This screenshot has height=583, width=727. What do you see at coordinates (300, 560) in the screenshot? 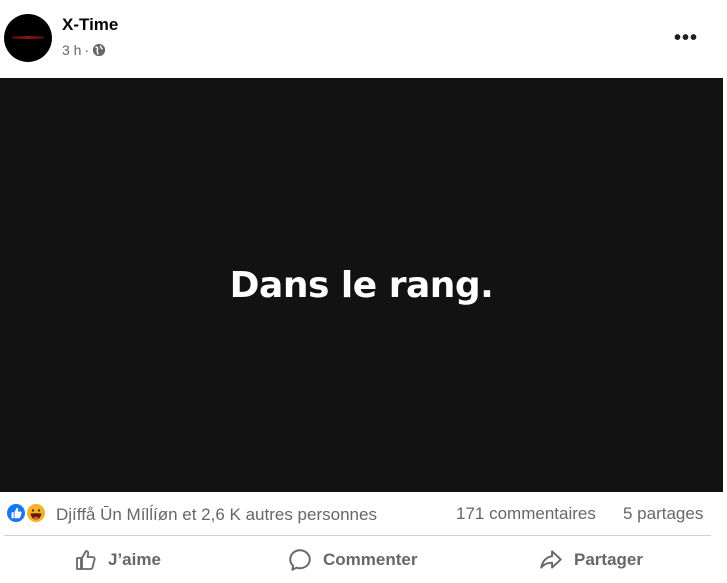
I see `comment-bubble-icon` at bounding box center [300, 560].